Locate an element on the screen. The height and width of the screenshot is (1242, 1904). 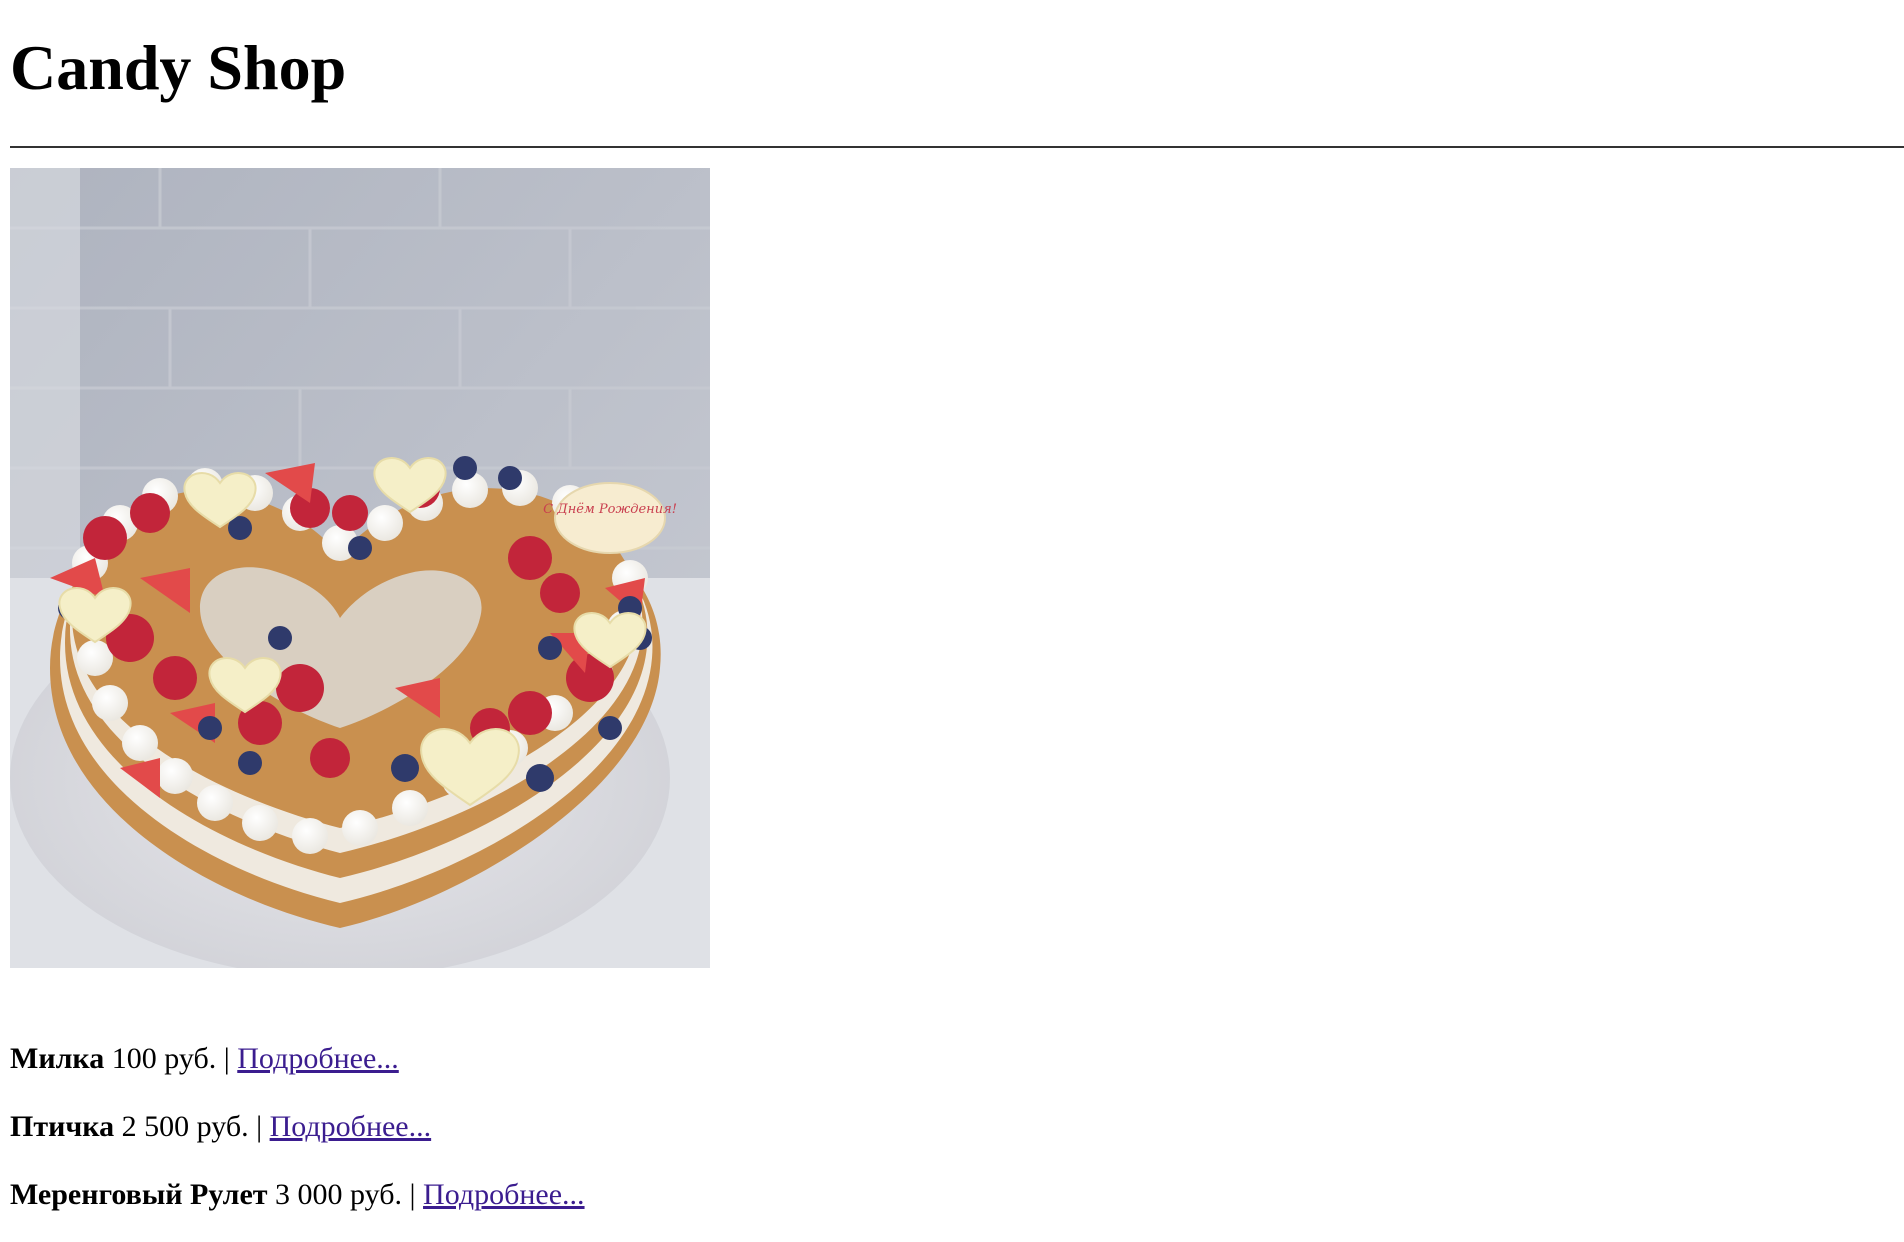
product-price: 100 руб. is located at coordinates (164, 1058).